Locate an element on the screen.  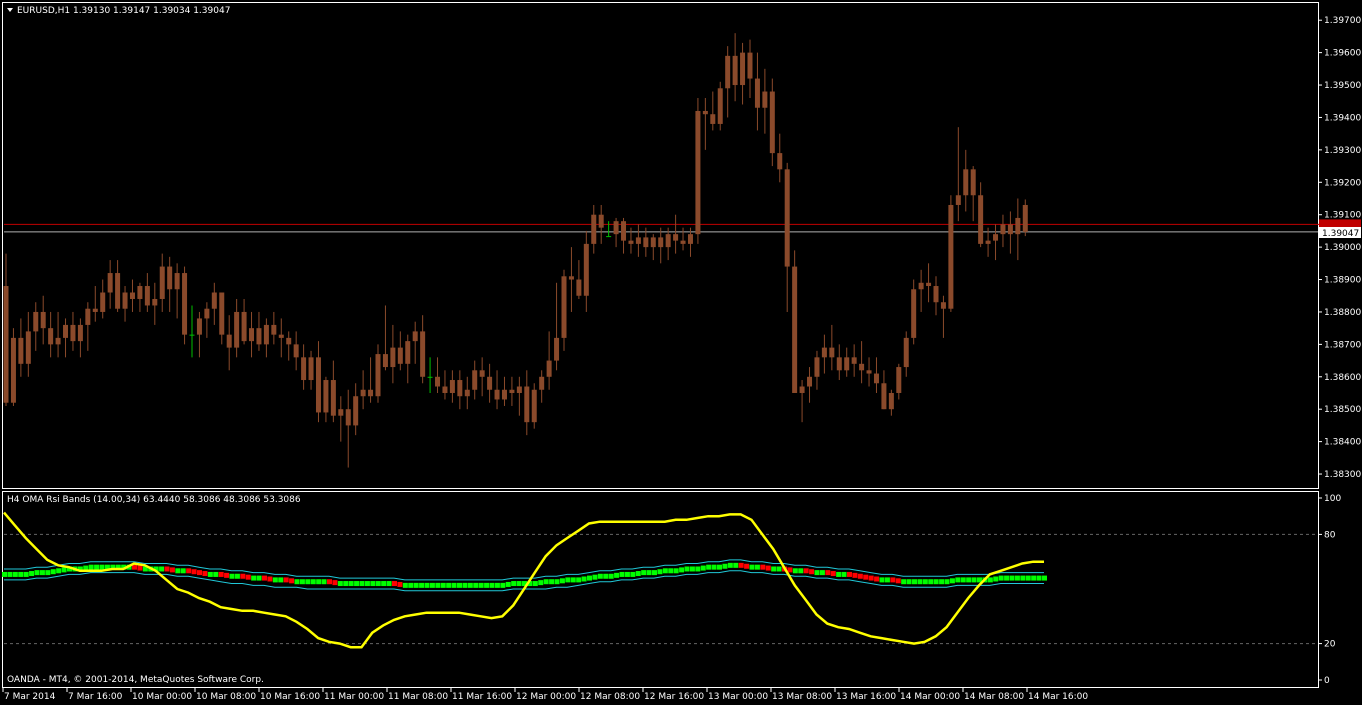
price-tick-label: 1.39400 is located at coordinates (1342, 118).